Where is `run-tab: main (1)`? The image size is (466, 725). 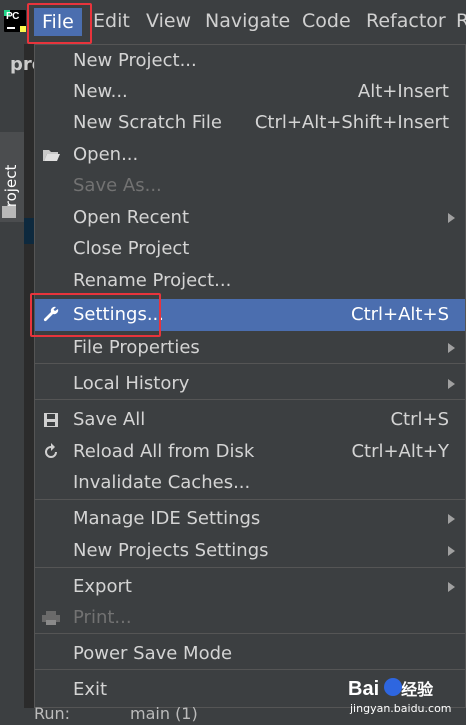 run-tab: main (1) is located at coordinates (164, 713).